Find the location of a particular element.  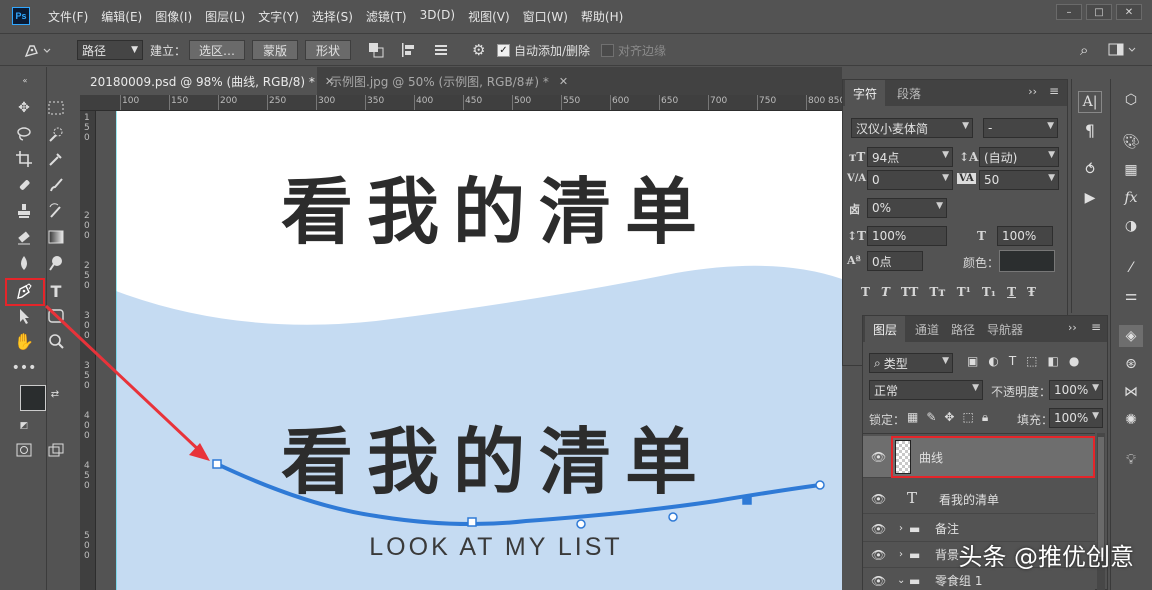

tracking-field: 50 ▼ is located at coordinates (1019, 180).